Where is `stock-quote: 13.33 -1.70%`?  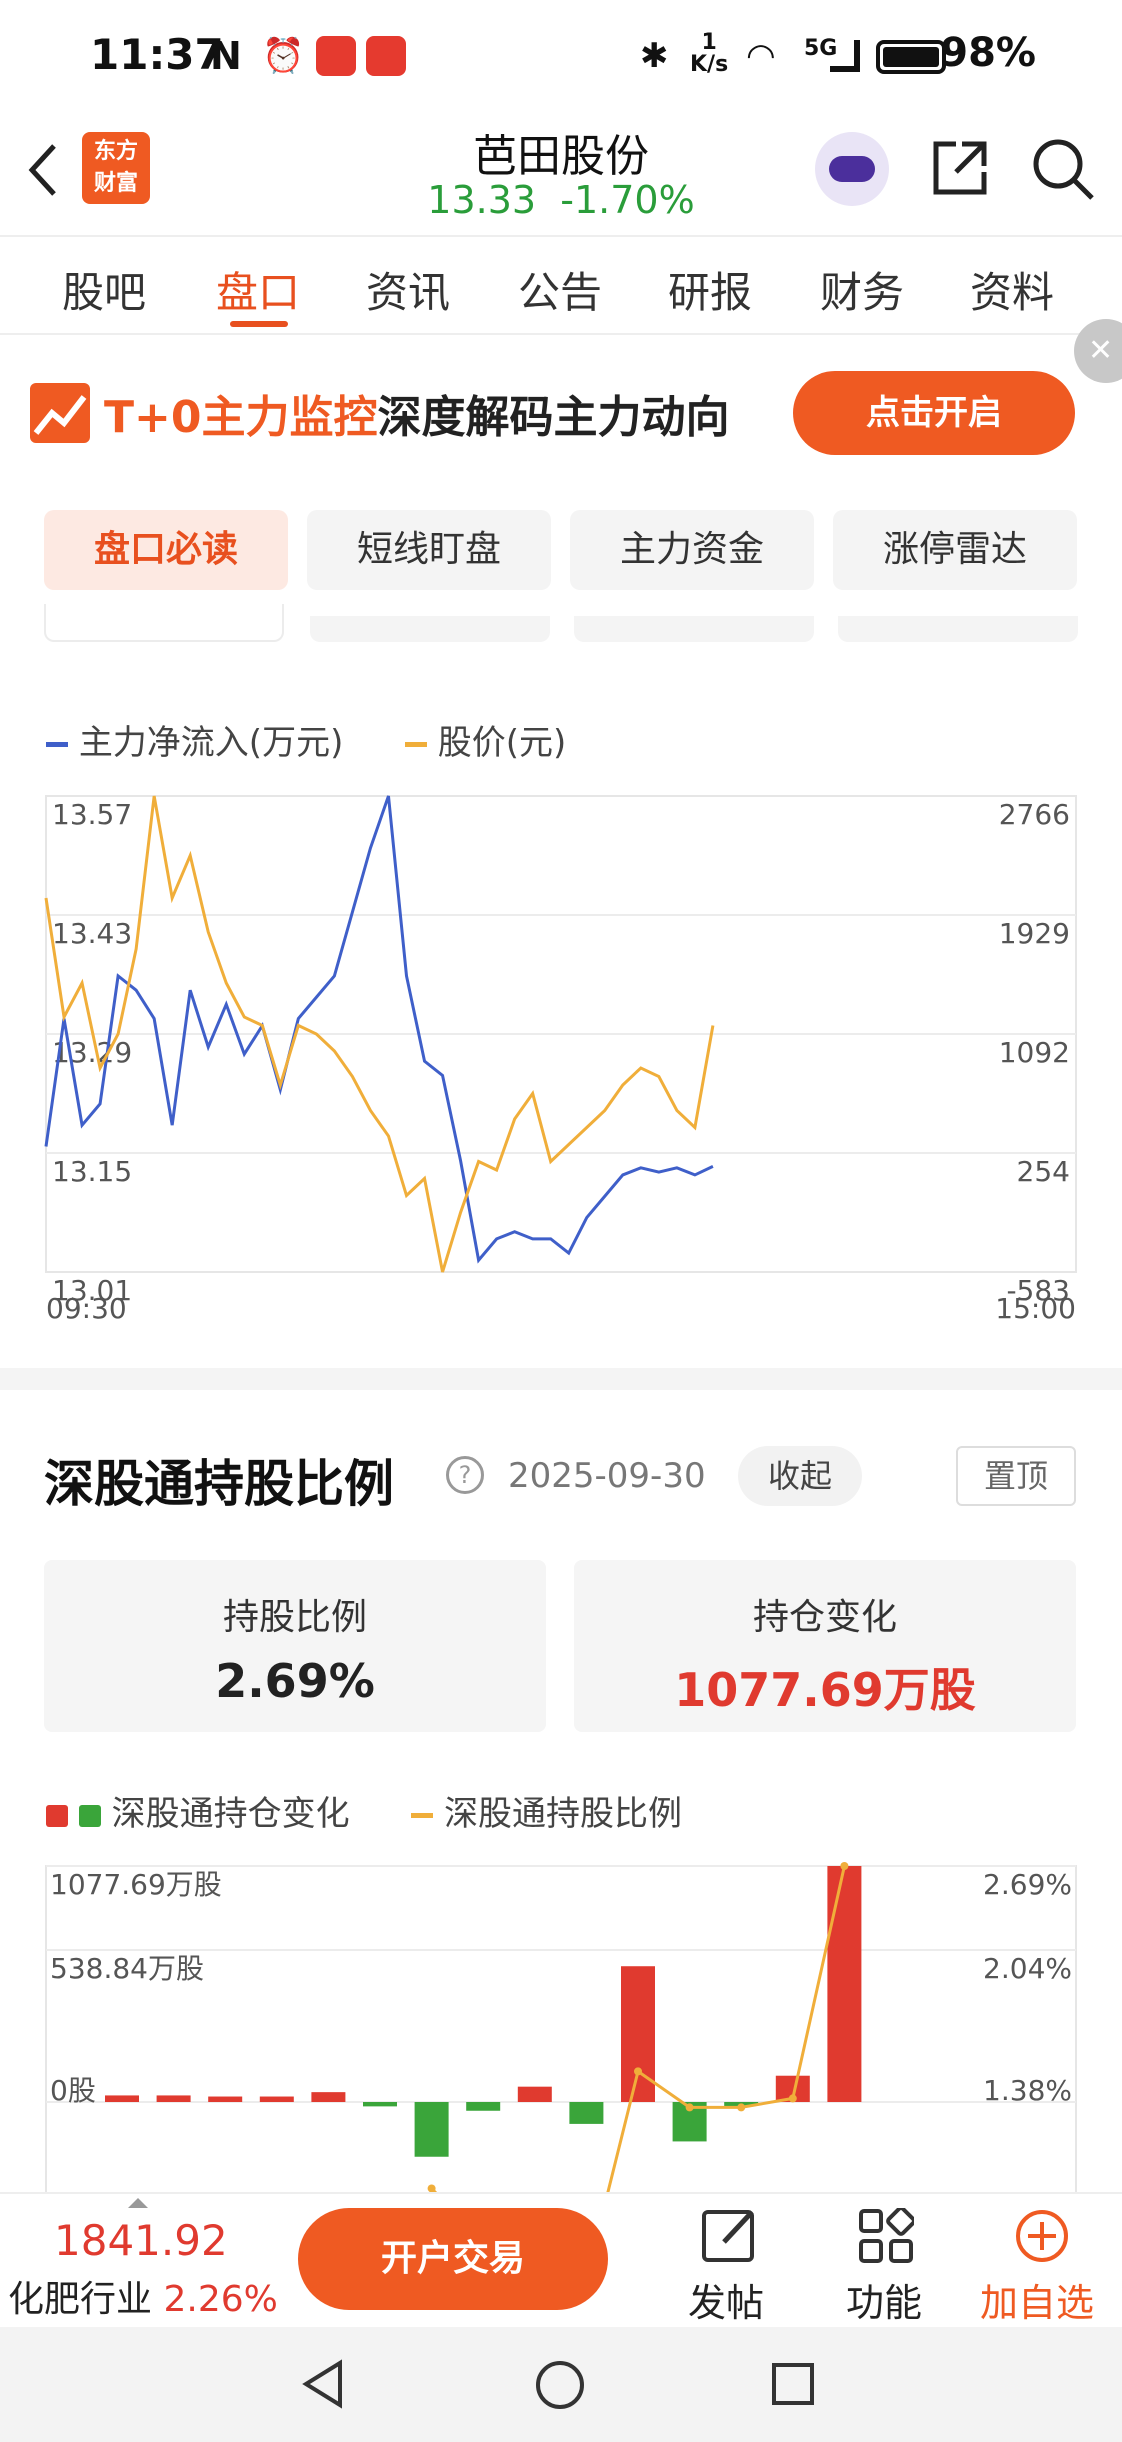 stock-quote: 13.33 -1.70% is located at coordinates (561, 200).